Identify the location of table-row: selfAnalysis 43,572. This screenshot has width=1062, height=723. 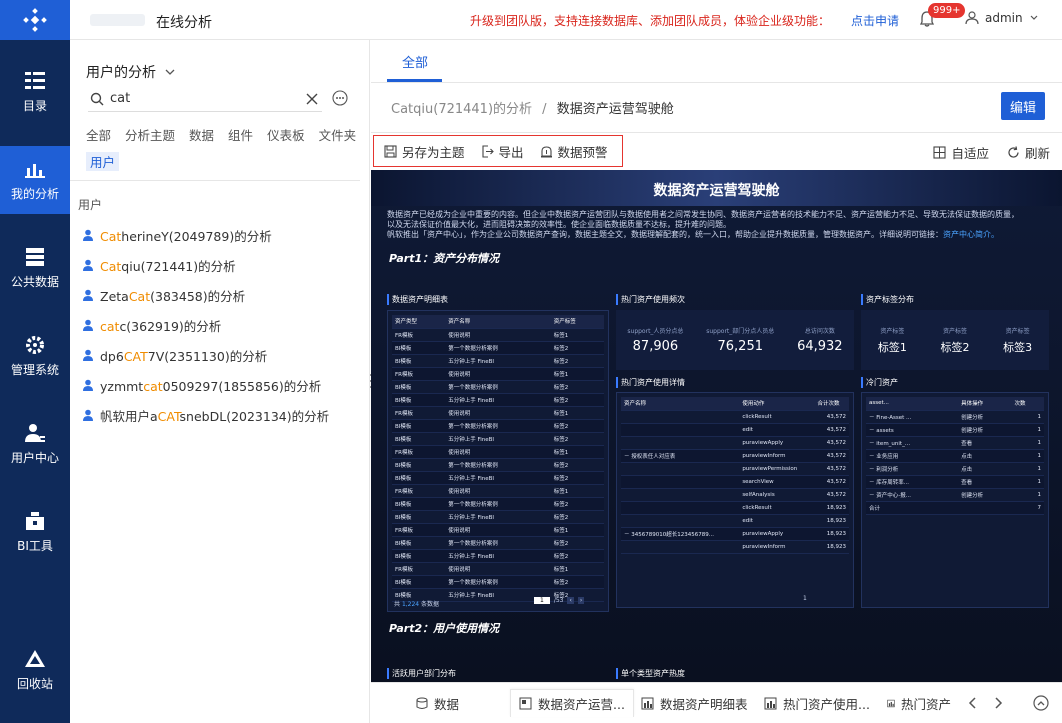
(735, 495).